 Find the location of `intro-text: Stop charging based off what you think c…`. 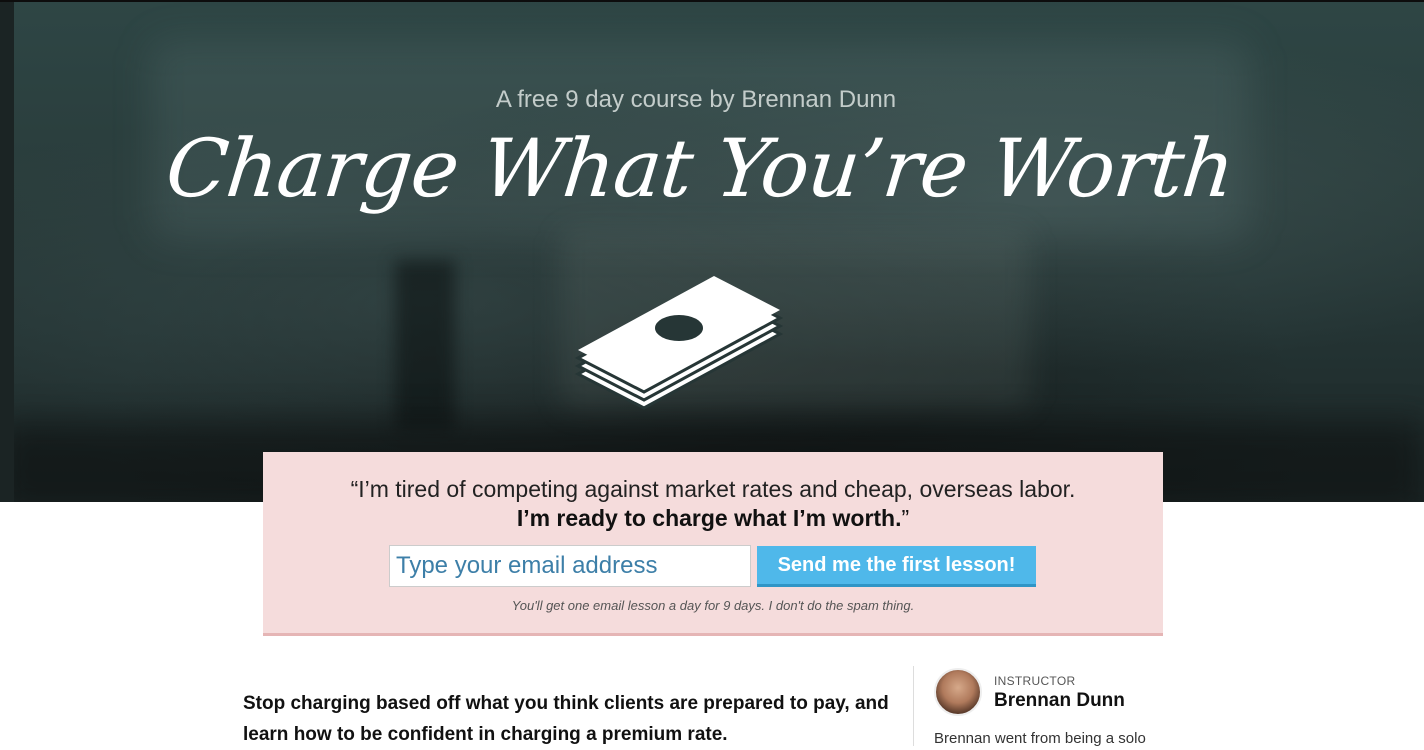

intro-text: Stop charging based off what you think c… is located at coordinates (566, 719).